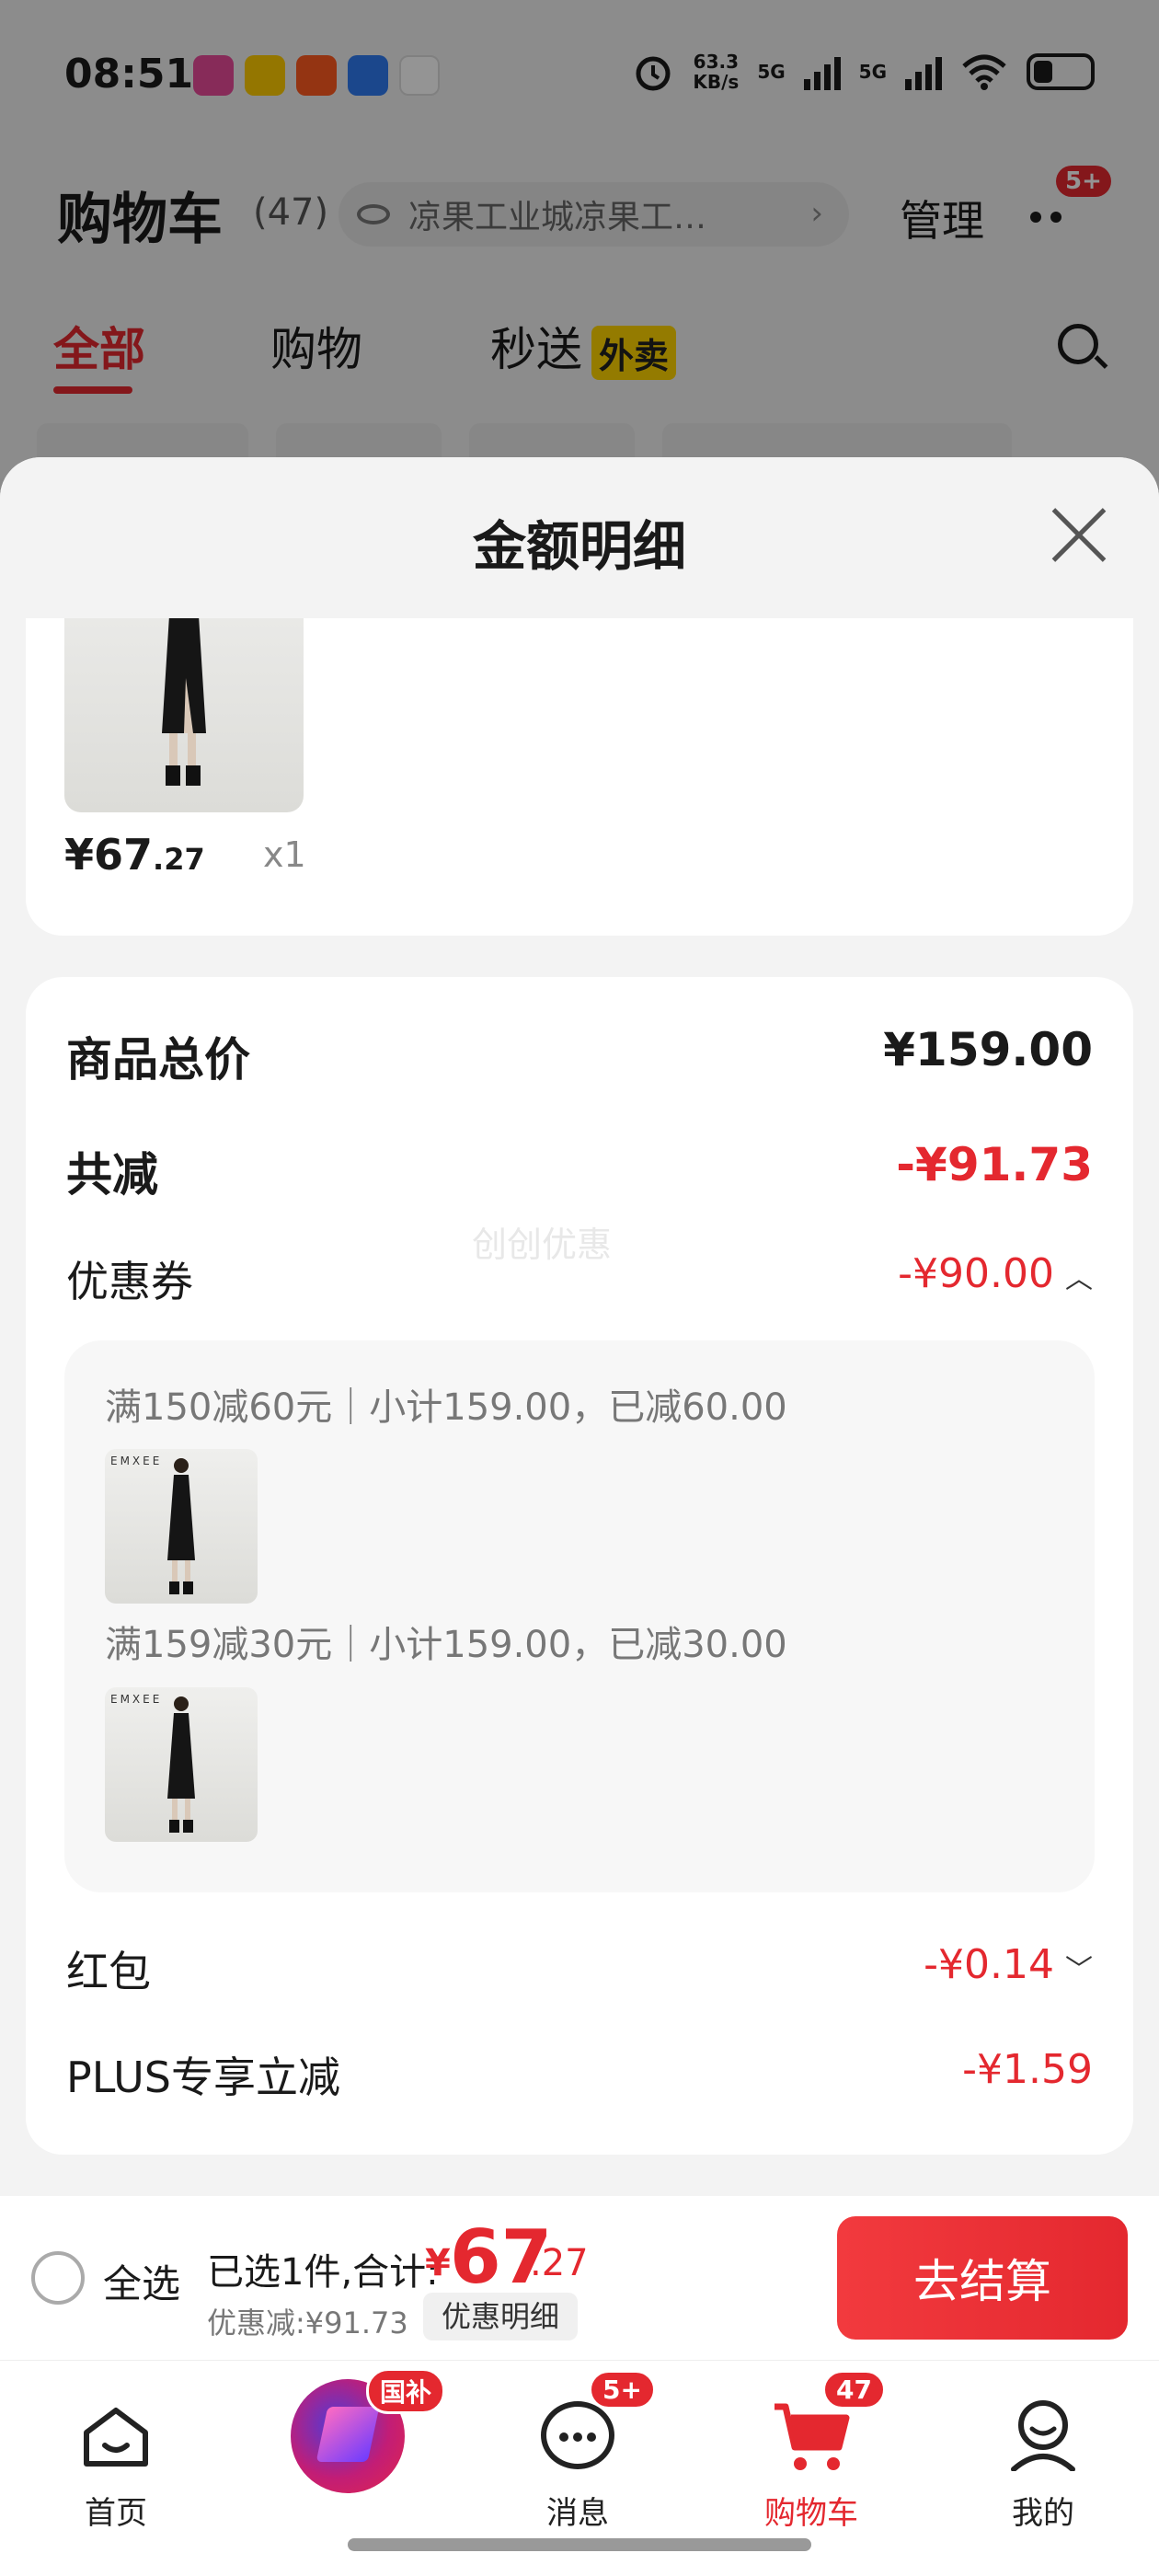  What do you see at coordinates (438, 2263) in the screenshot?
I see `total-currency: ¥` at bounding box center [438, 2263].